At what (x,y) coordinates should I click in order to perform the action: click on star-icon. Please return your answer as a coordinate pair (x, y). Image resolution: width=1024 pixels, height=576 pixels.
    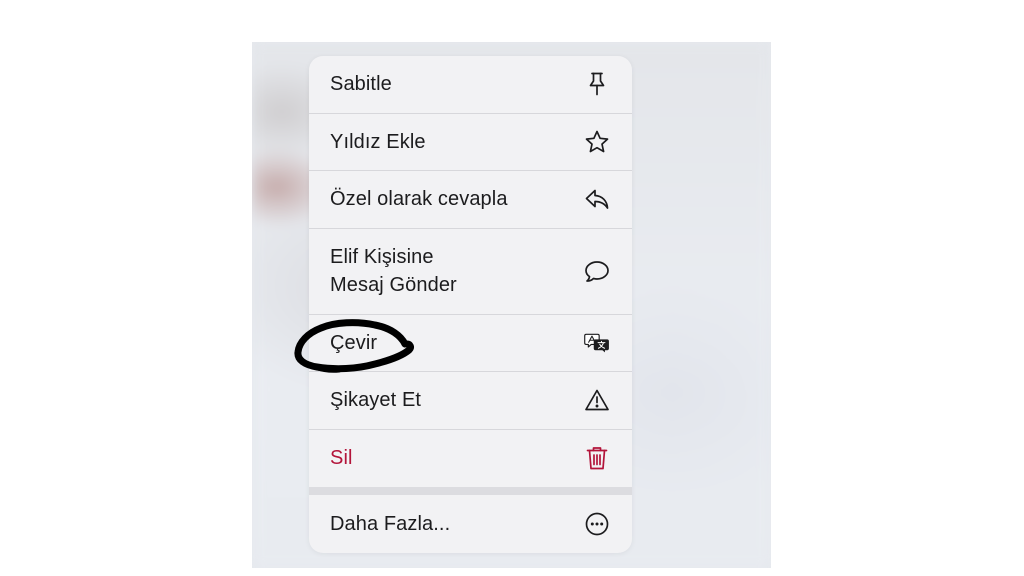
    Looking at the image, I should click on (597, 142).